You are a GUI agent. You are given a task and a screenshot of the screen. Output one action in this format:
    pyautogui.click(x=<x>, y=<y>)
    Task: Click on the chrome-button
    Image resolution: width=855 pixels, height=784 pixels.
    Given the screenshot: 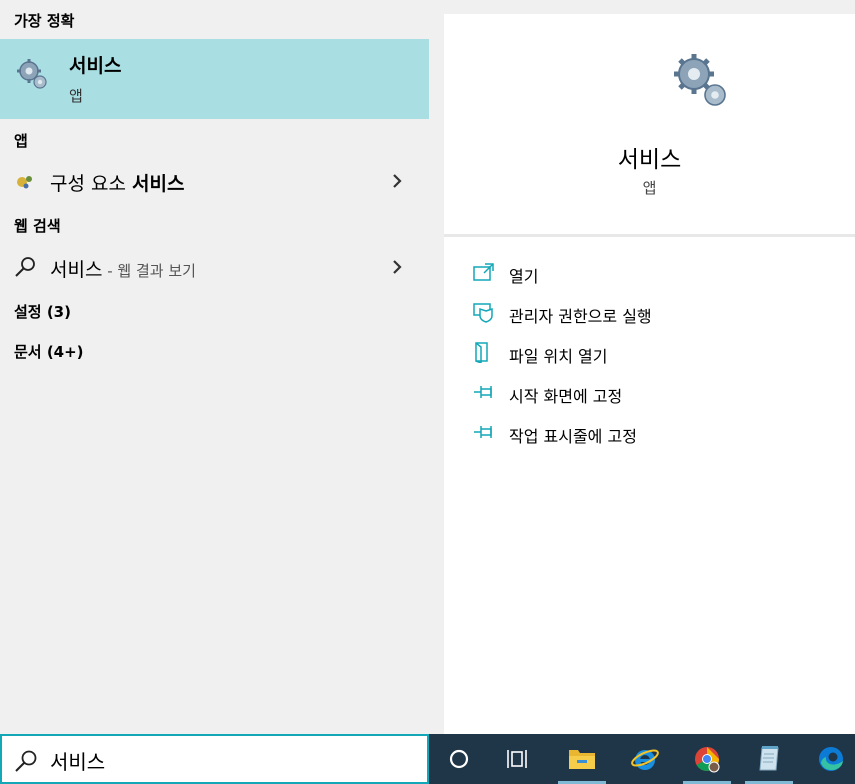 What is the action you would take?
    pyautogui.click(x=707, y=759)
    